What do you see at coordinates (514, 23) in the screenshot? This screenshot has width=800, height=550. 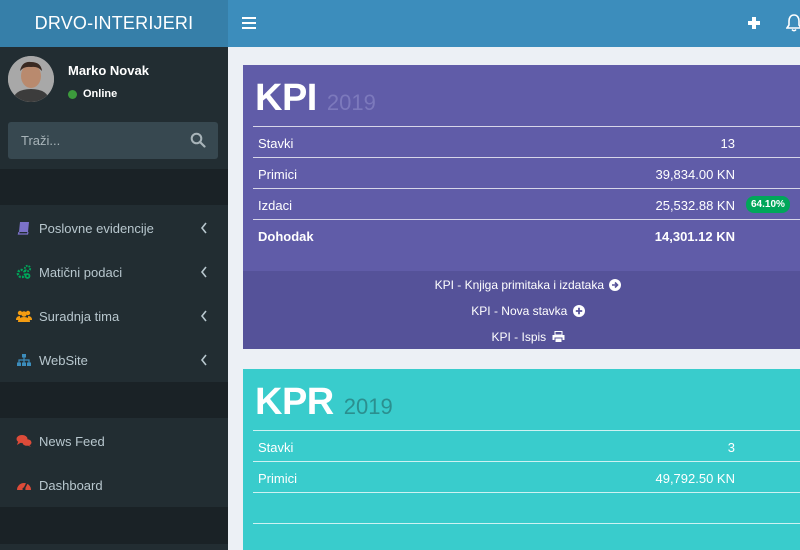 I see `top-navbar` at bounding box center [514, 23].